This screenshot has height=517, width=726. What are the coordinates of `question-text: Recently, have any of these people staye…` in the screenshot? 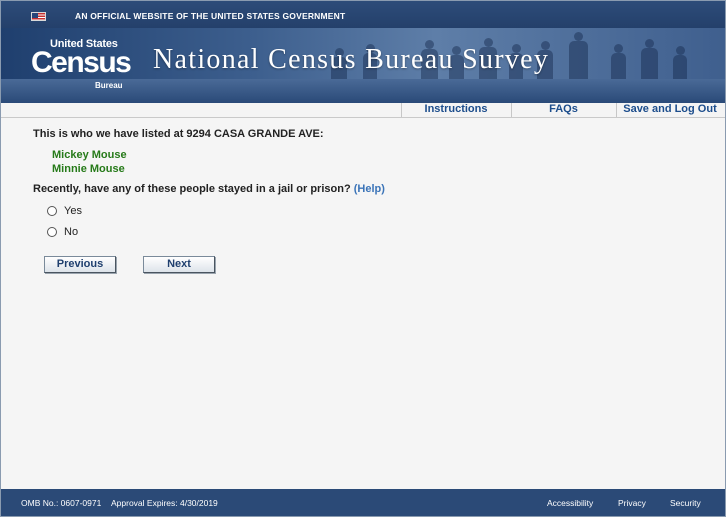 It's located at (209, 189).